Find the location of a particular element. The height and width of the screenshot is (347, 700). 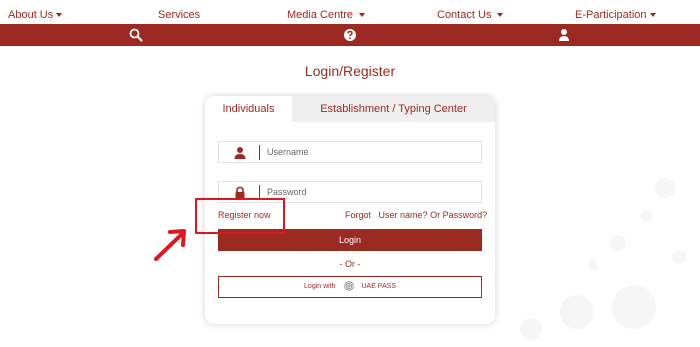

forgot-label: Forgot is located at coordinates (358, 215).